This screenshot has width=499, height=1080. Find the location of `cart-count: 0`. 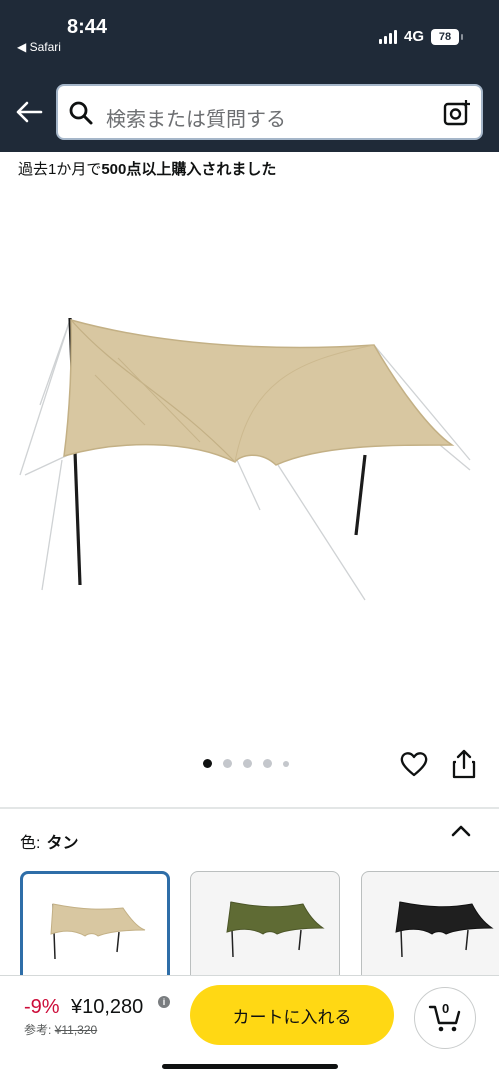

cart-count: 0 is located at coordinates (446, 1008).